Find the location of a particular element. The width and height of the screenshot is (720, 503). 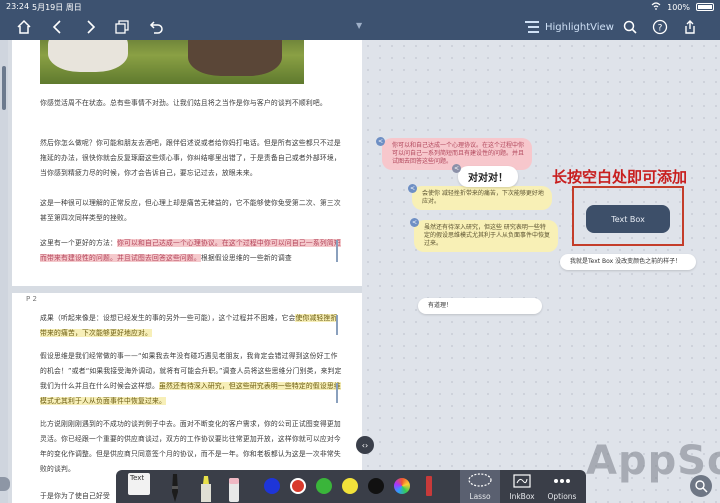

sheep-photo is located at coordinates (172, 62).